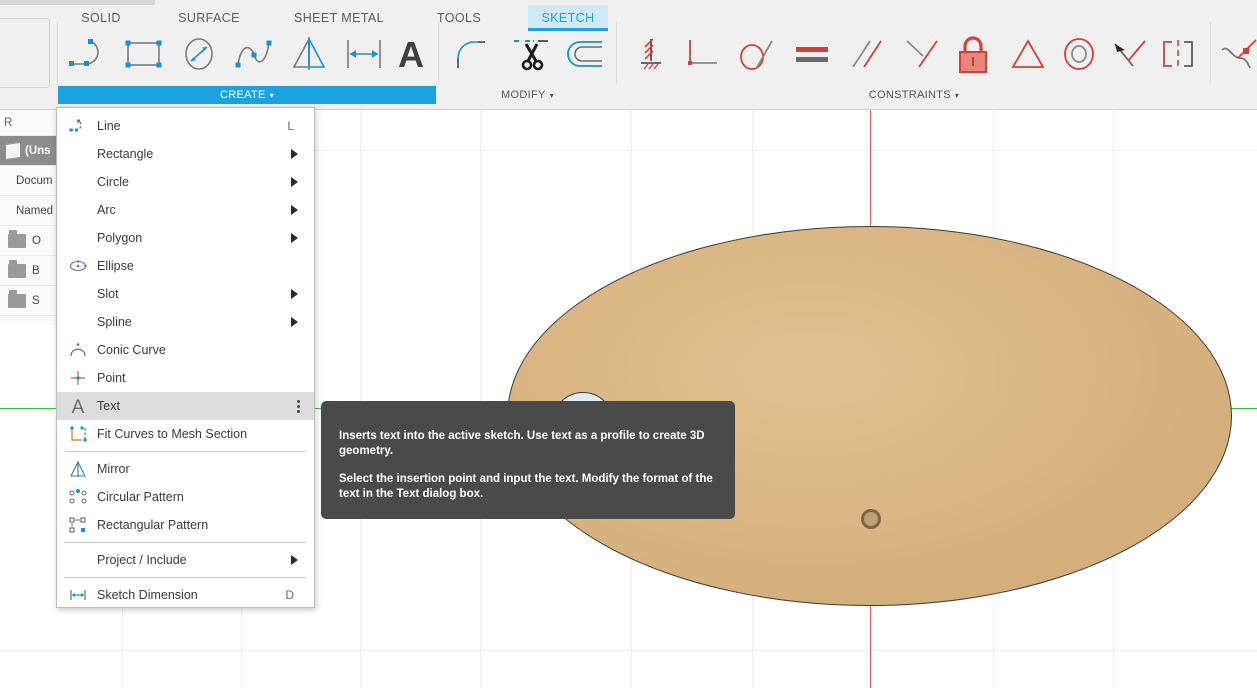  I want to click on menu-item-shortcut: D, so click(289, 595).